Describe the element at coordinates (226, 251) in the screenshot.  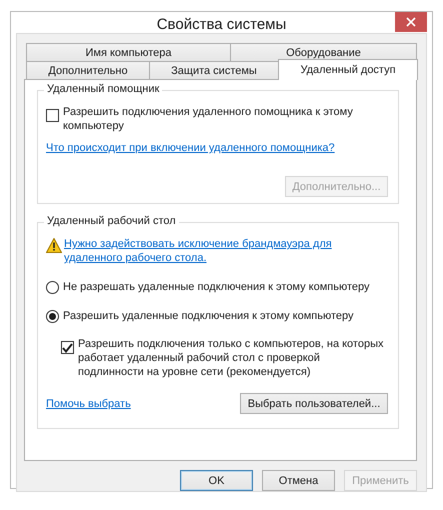
I see `firewall-link: Нужно задействовать исключение брандмауэра для удаленного рабочего стола.` at that location.